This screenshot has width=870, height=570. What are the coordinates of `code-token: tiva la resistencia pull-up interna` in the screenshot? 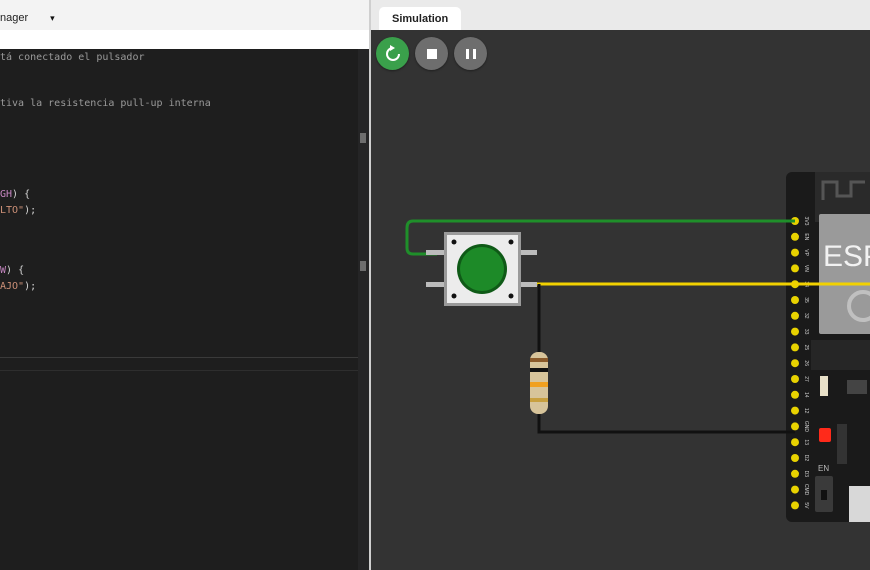 It's located at (105, 103).